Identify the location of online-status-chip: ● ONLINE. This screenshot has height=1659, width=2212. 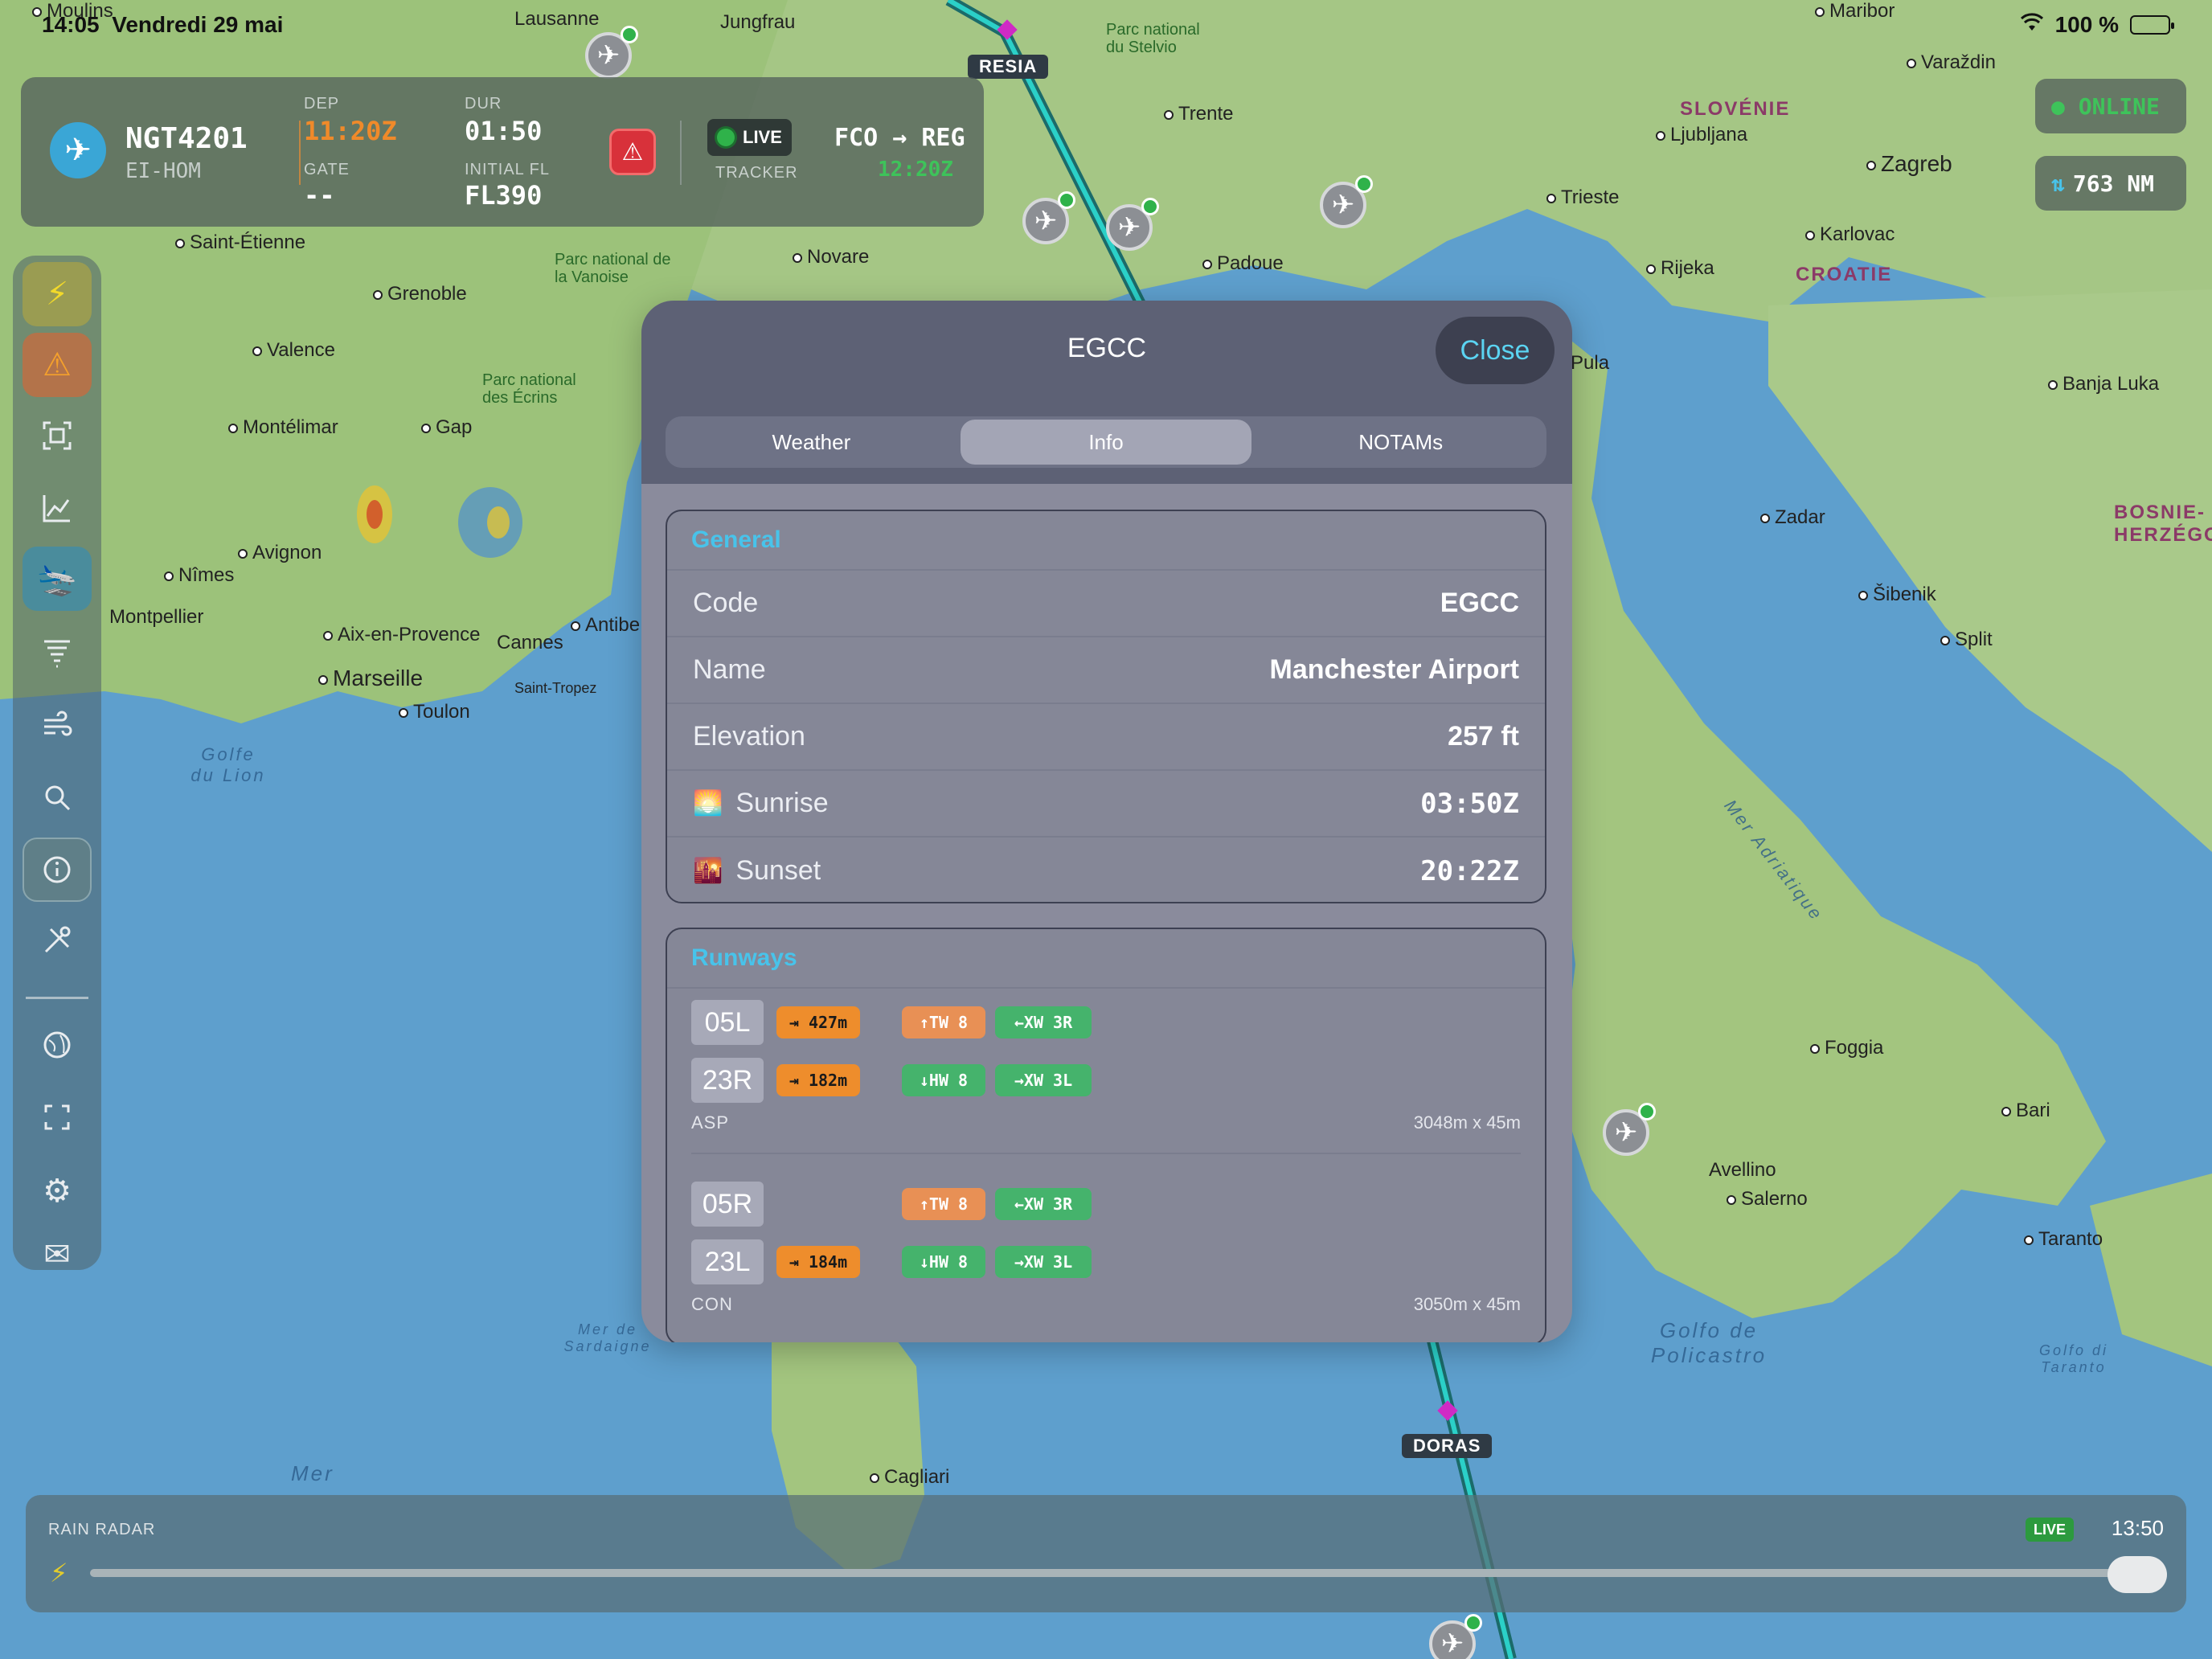
(2110, 106).